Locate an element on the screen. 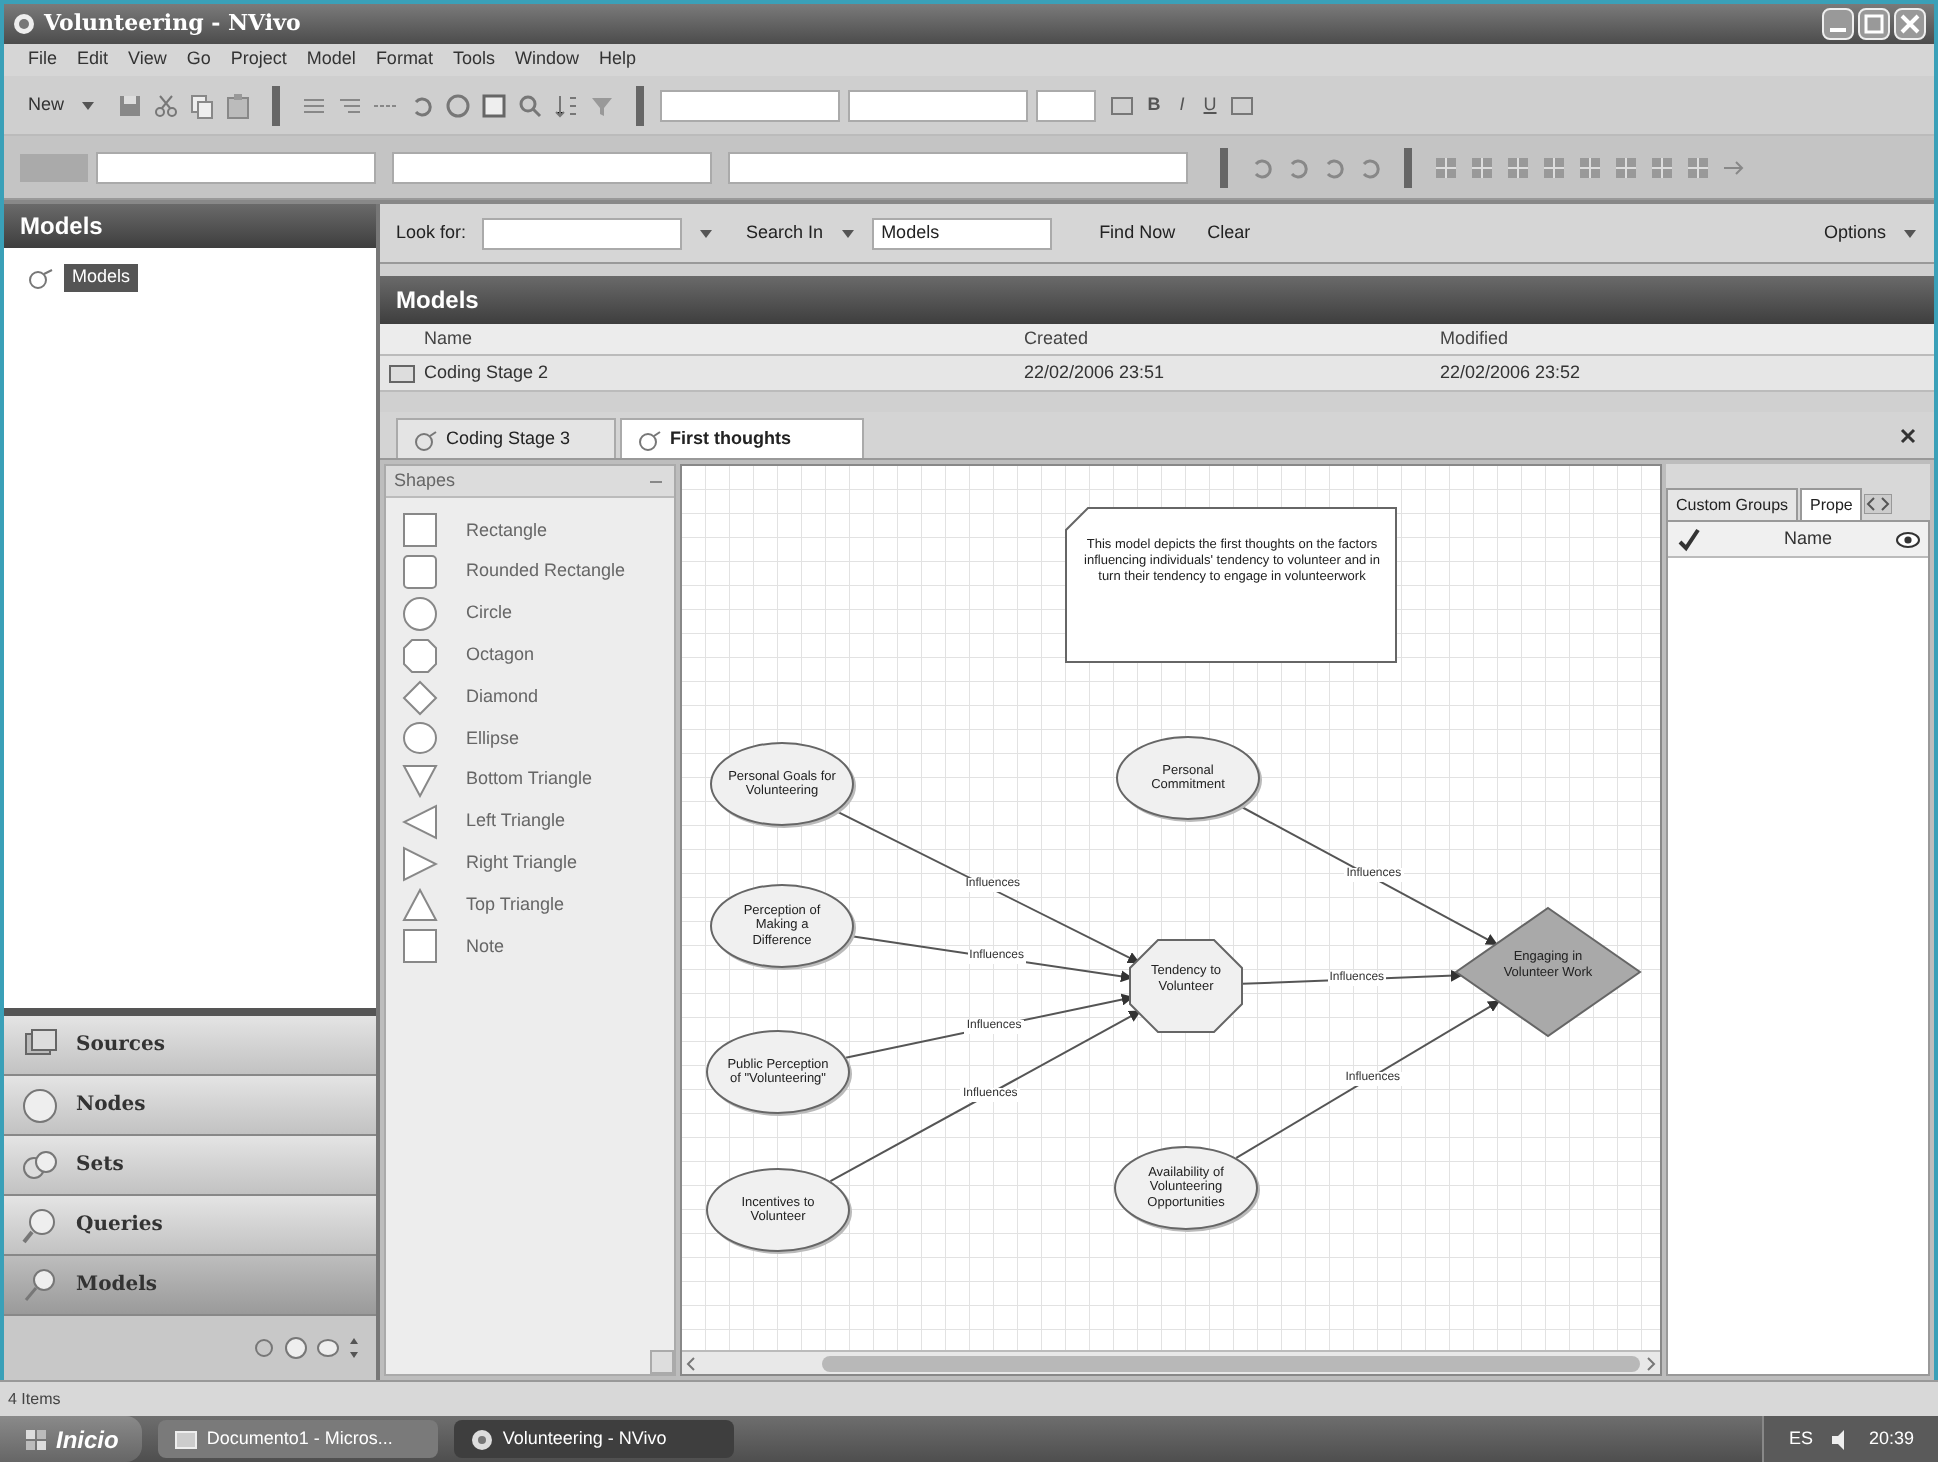  tab: Coding Stage 3 is located at coordinates (506, 438).